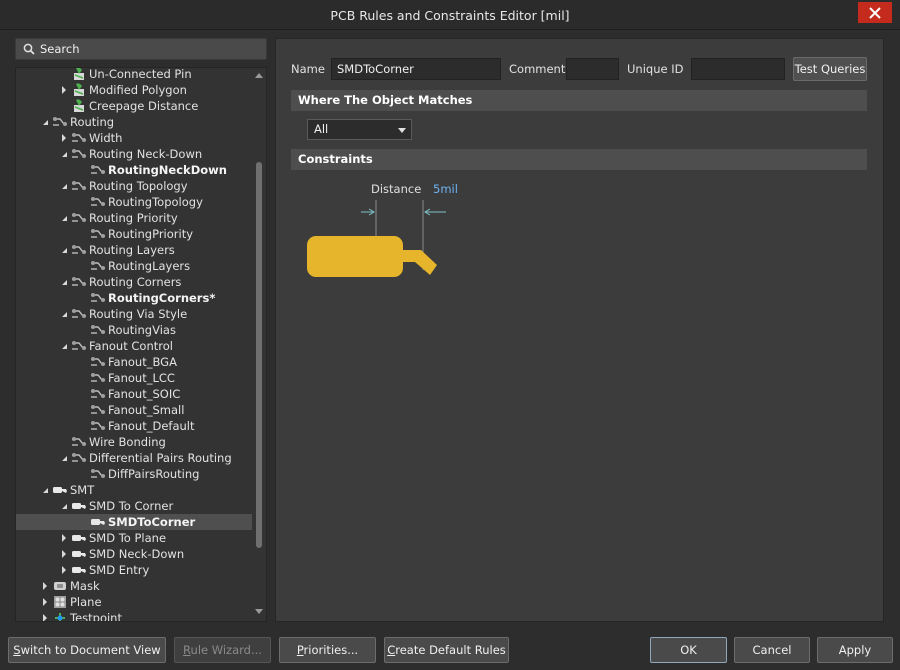 The width and height of the screenshot is (900, 670). I want to click on create-default-rules-button: Create Default Rules, so click(446, 650).